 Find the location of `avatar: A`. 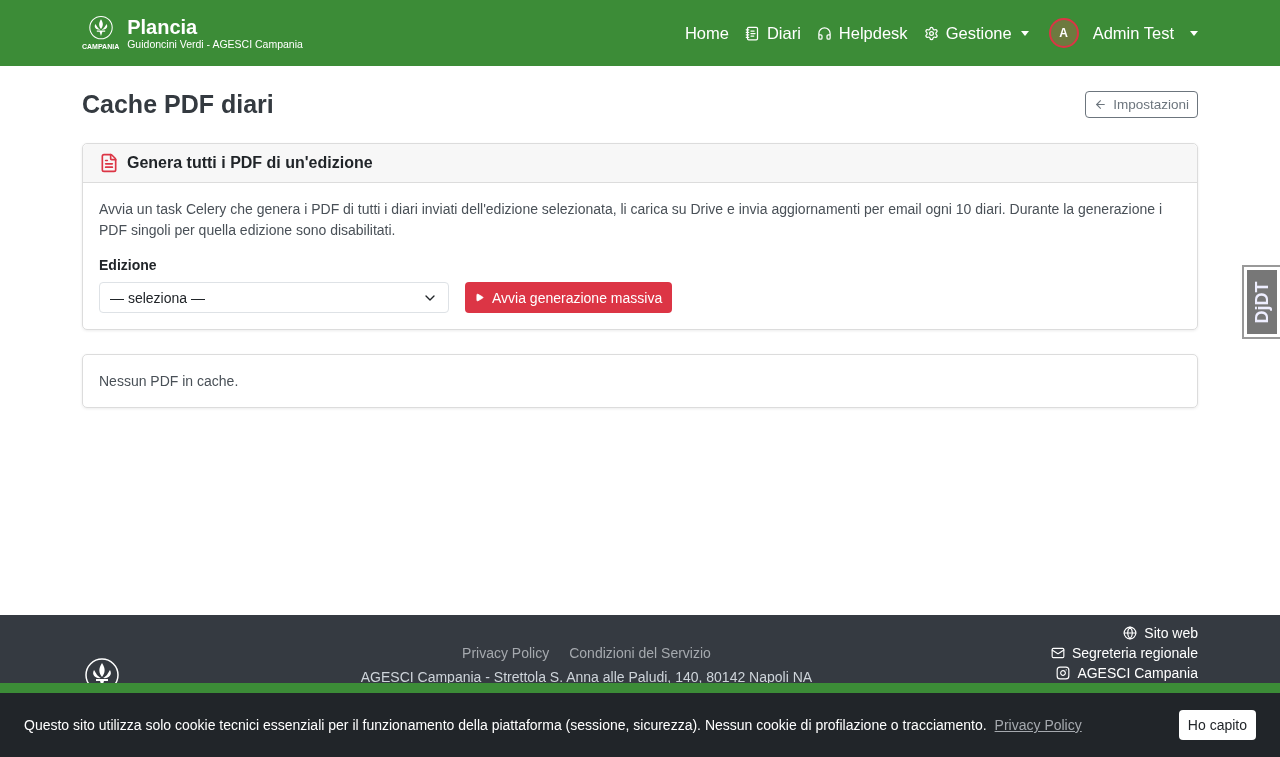

avatar: A is located at coordinates (1063, 33).